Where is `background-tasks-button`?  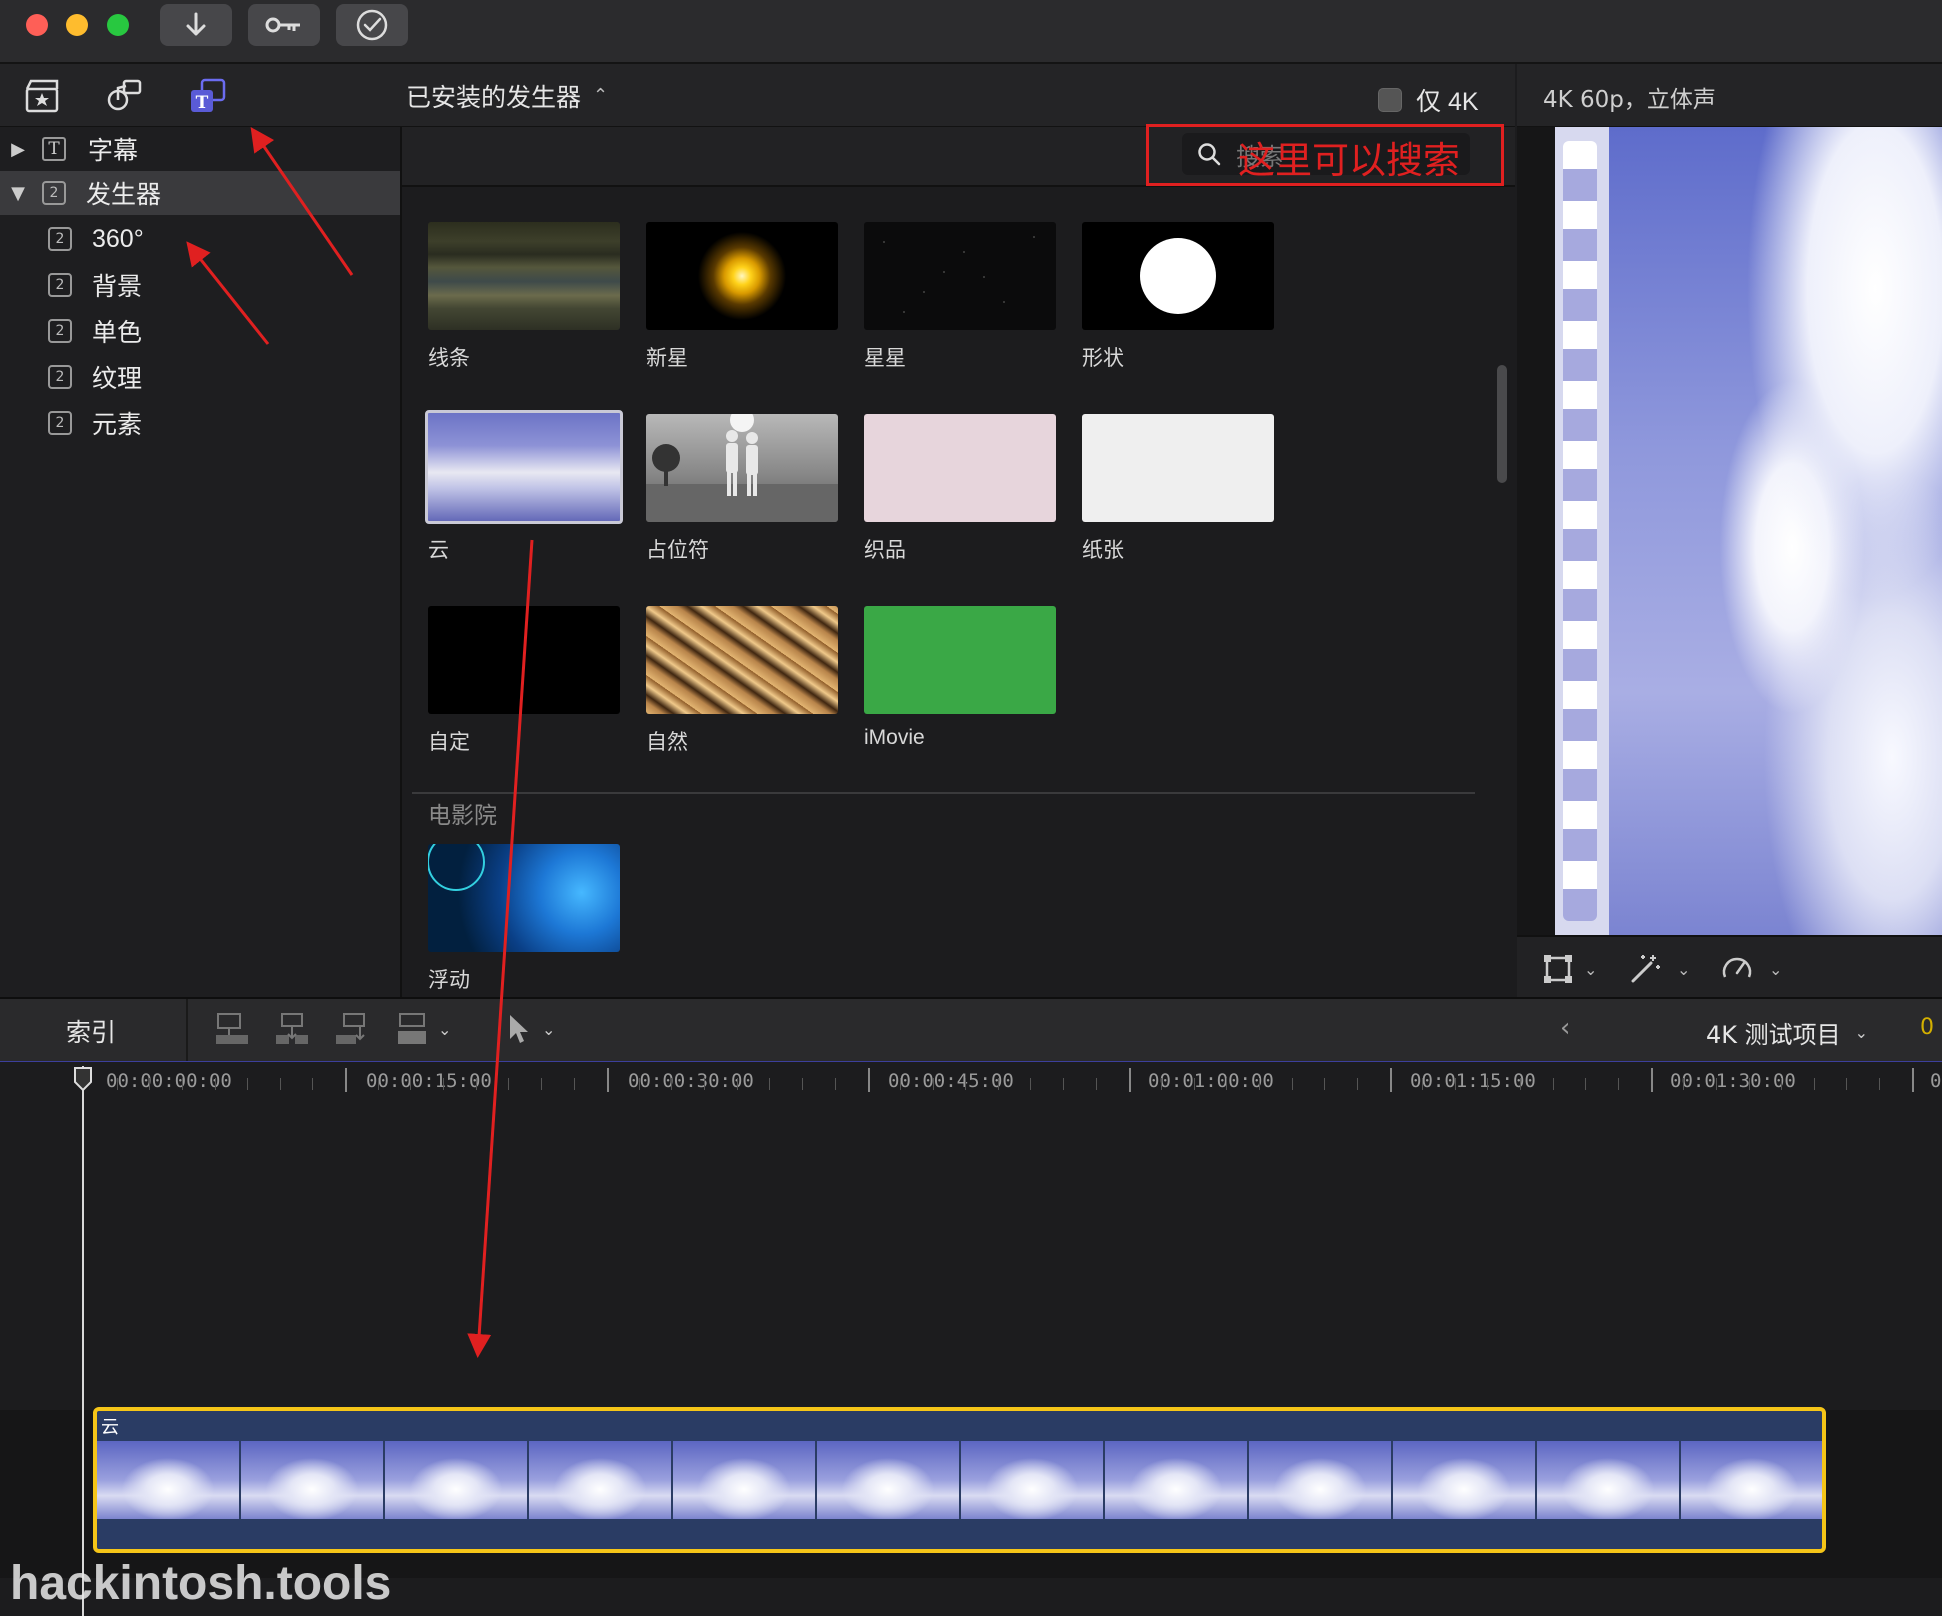 background-tasks-button is located at coordinates (372, 25).